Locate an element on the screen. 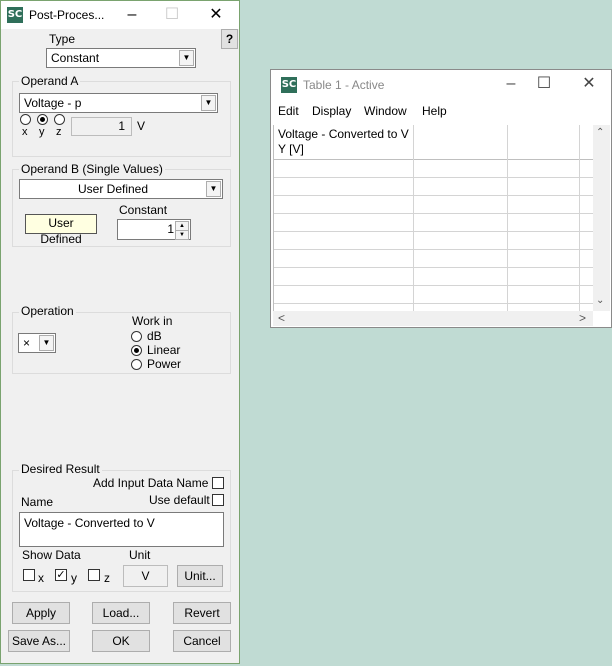 This screenshot has width=612, height=666. show-z-checkbox is located at coordinates (94, 575).